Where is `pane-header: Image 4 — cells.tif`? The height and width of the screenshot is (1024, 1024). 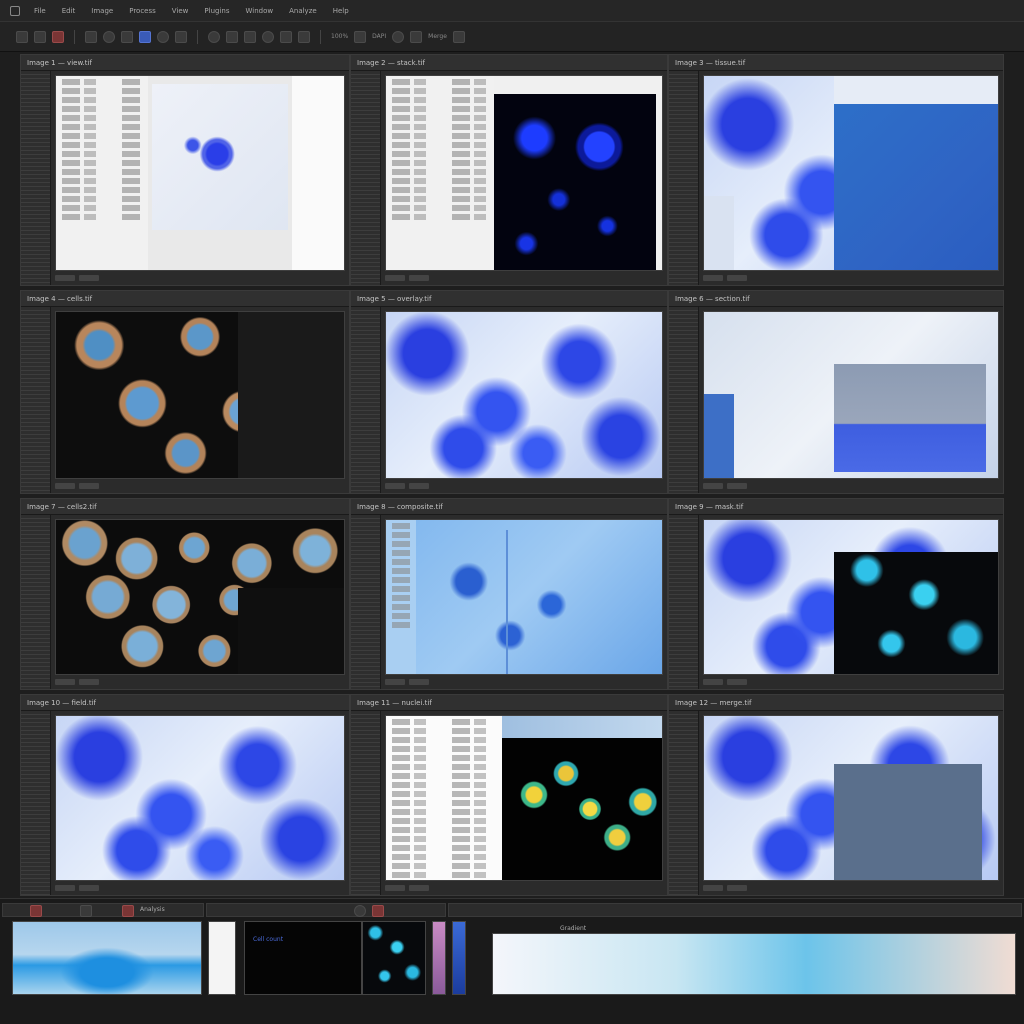 pane-header: Image 4 — cells.tif is located at coordinates (185, 299).